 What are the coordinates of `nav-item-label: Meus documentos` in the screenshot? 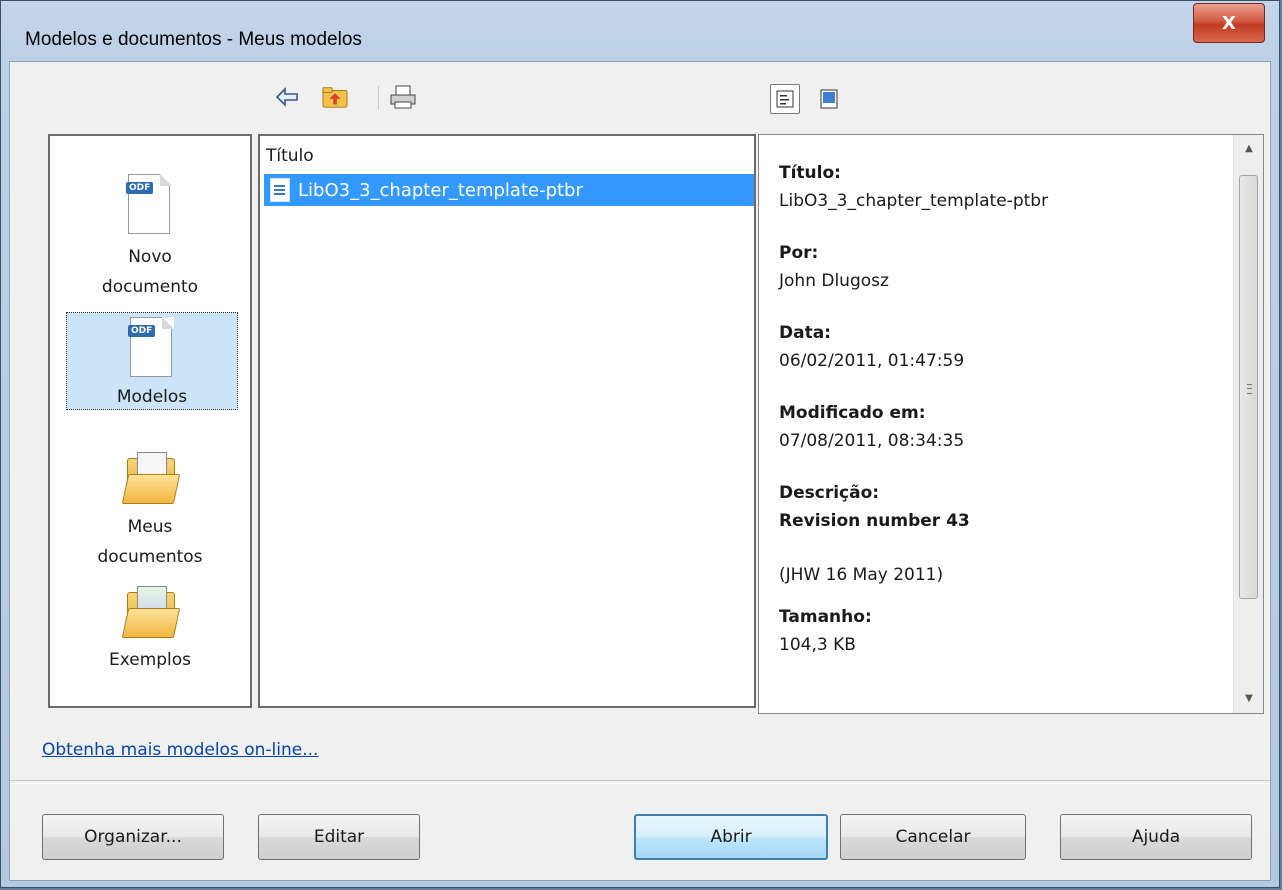 It's located at (150, 542).